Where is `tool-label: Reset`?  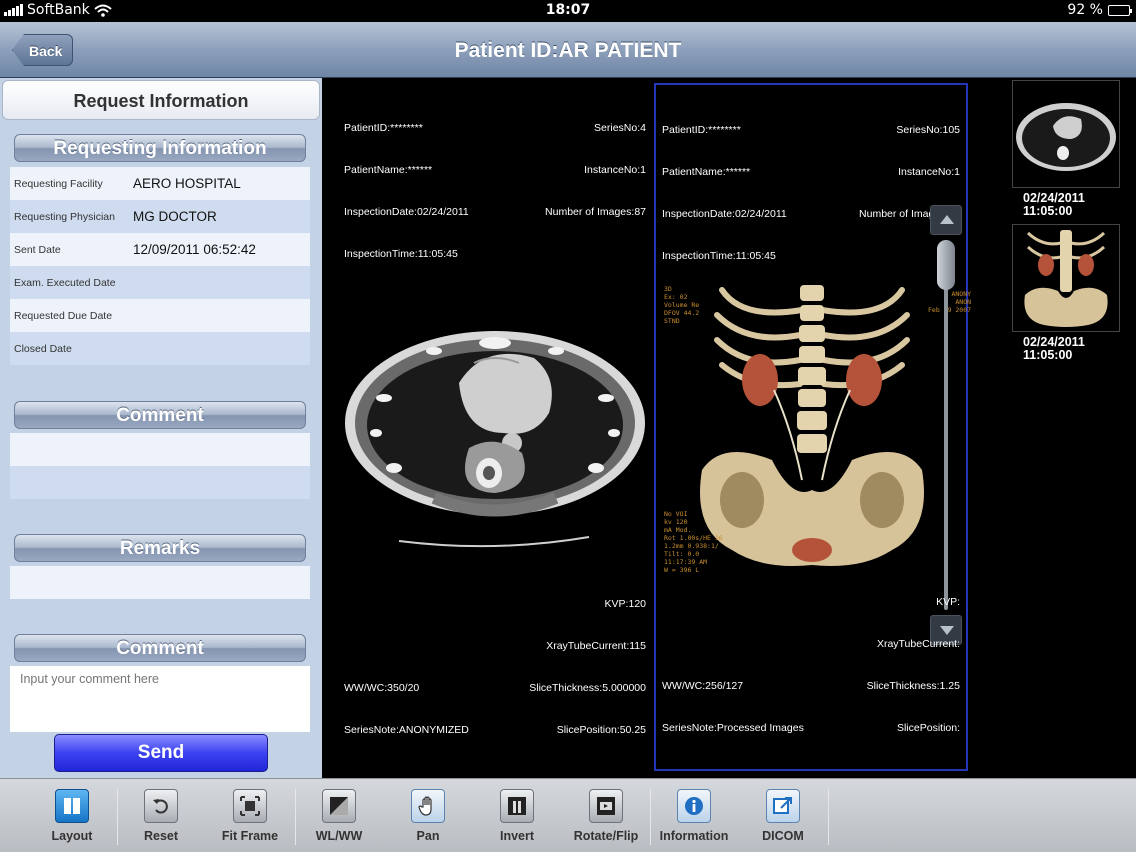 tool-label: Reset is located at coordinates (161, 836).